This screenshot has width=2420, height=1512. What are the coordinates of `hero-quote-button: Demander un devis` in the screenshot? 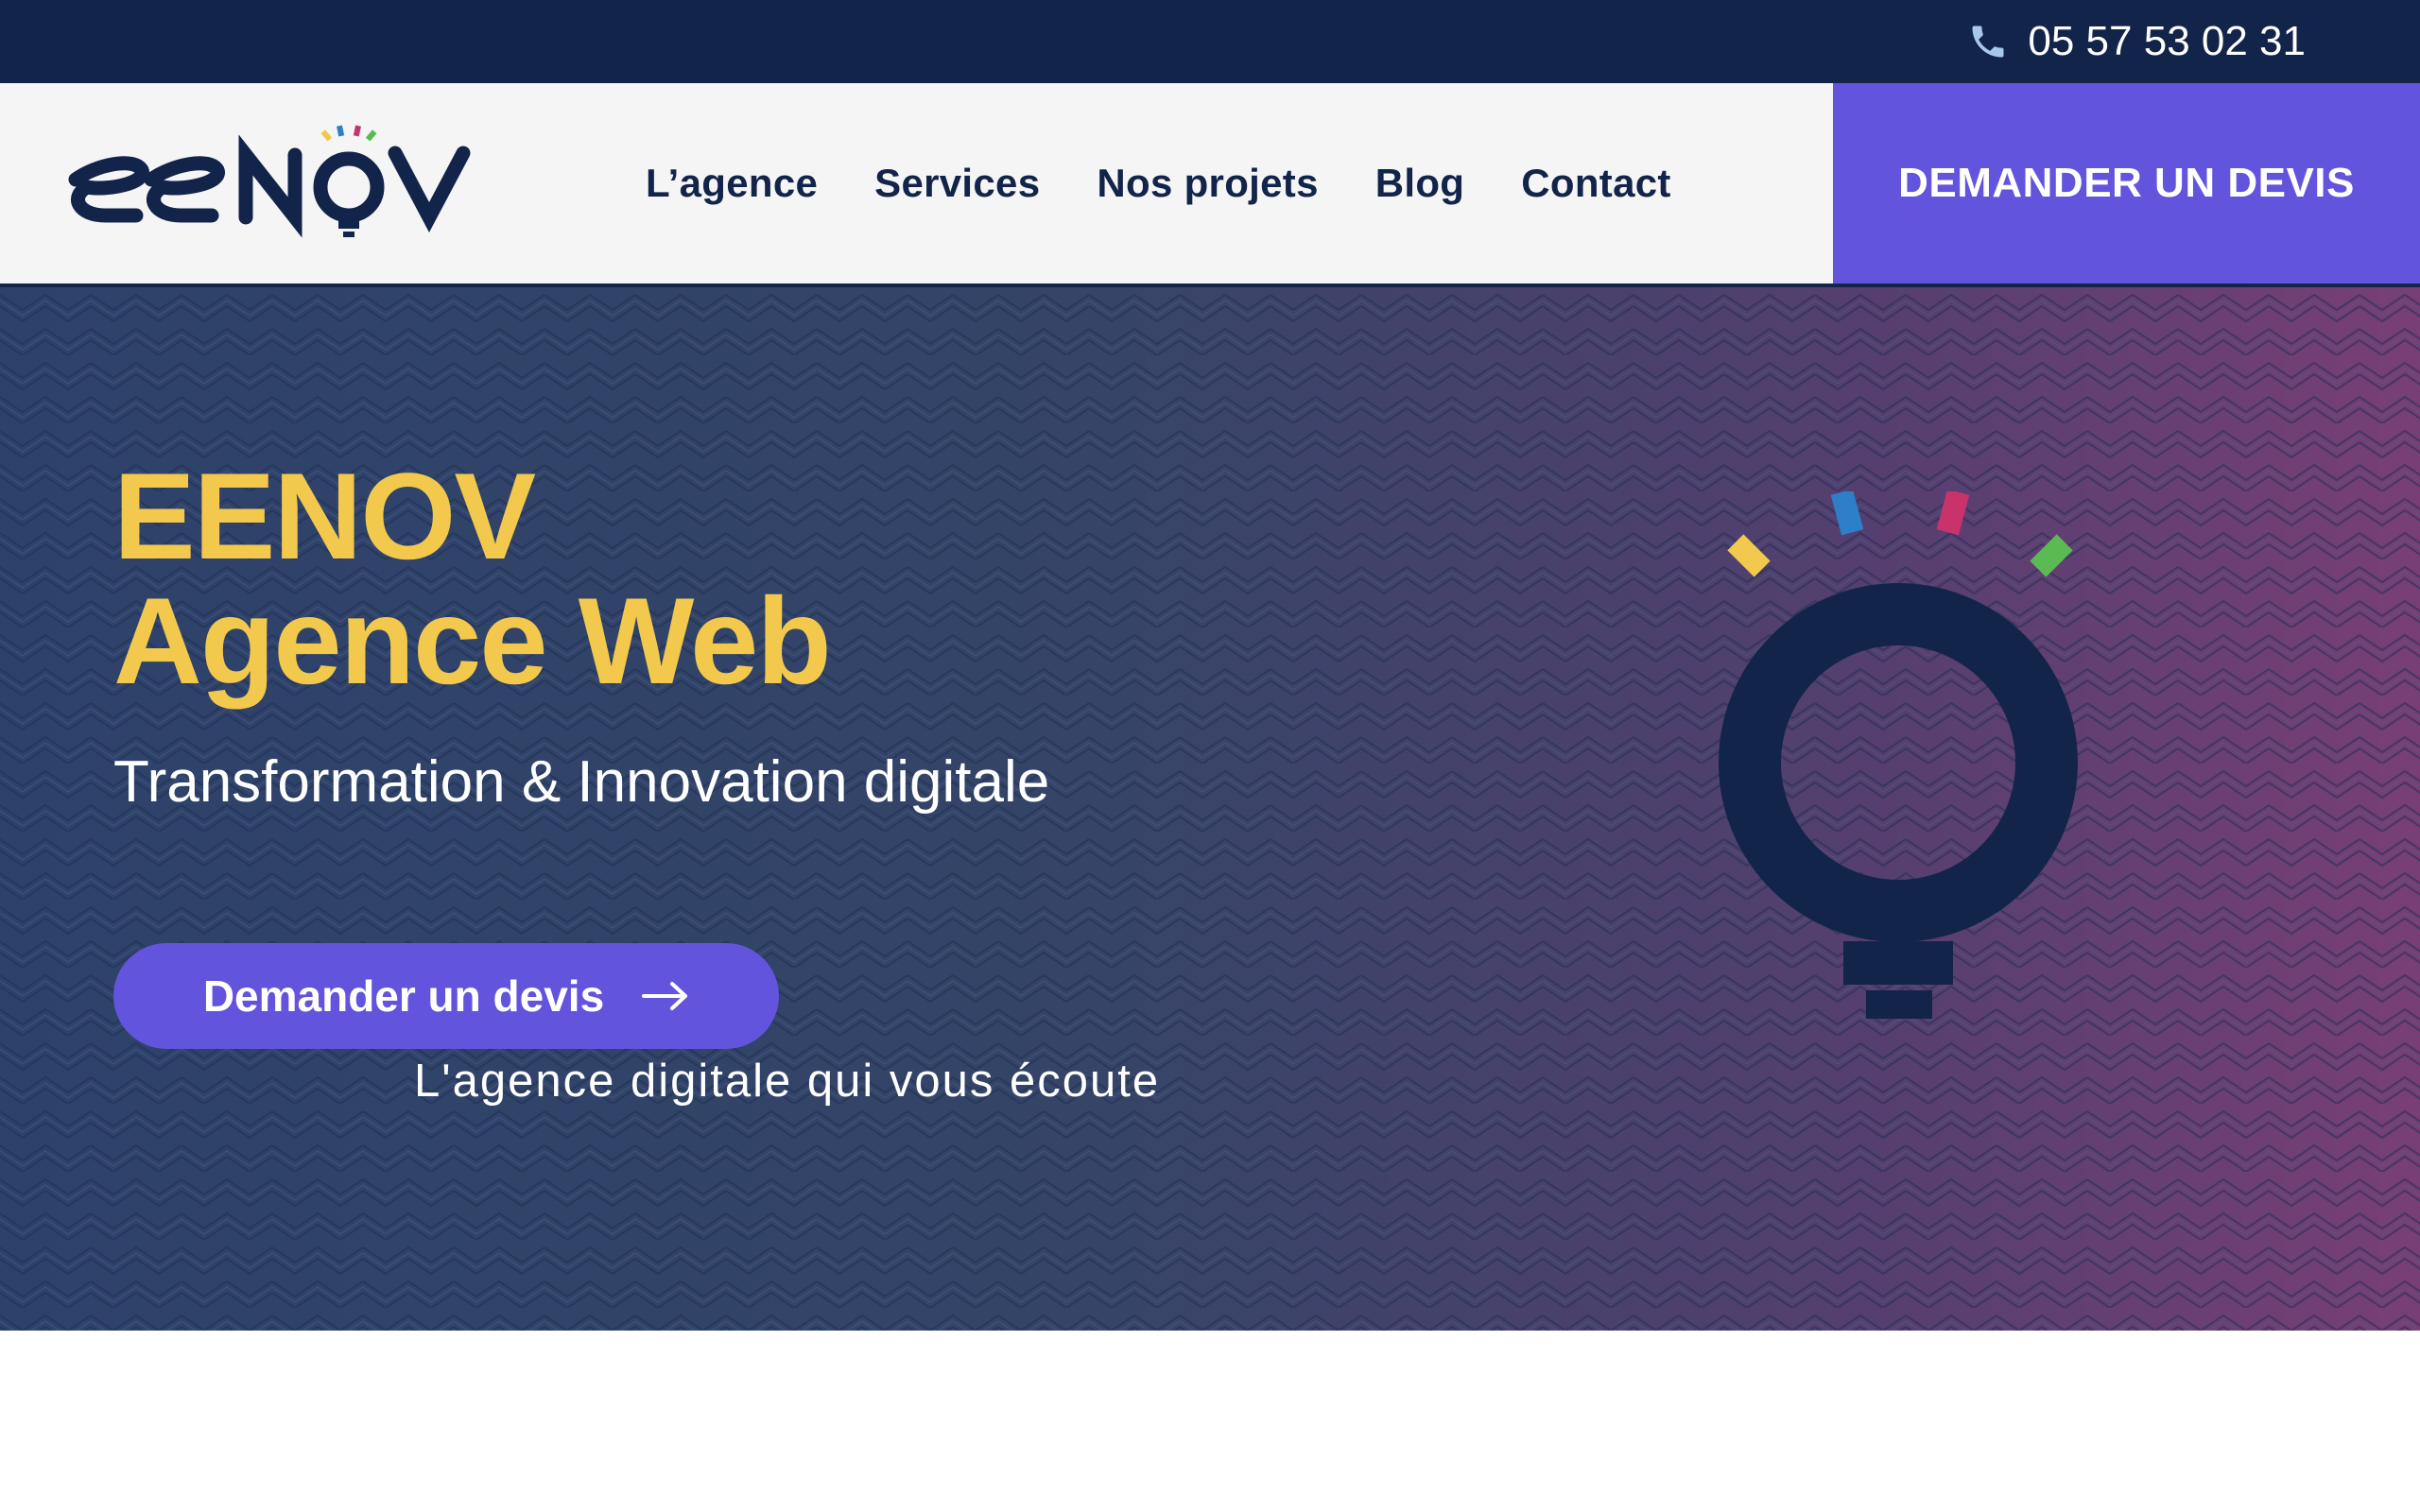 It's located at (446, 996).